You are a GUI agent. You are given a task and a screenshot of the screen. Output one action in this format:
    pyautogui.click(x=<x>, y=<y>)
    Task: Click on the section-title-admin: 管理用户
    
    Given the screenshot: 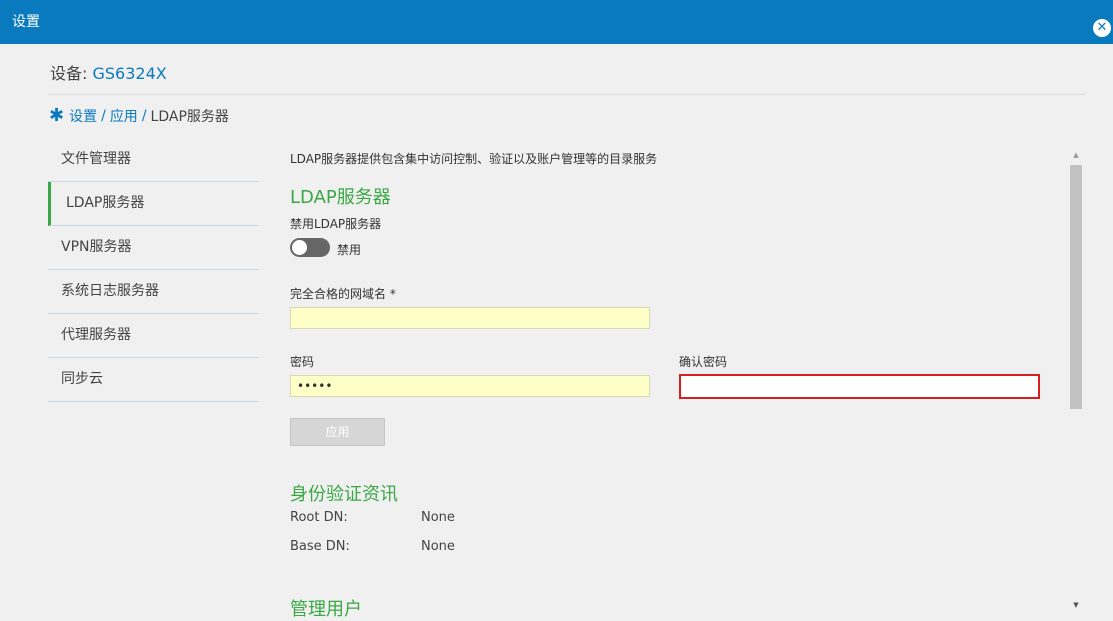 What is the action you would take?
    pyautogui.click(x=326, y=609)
    